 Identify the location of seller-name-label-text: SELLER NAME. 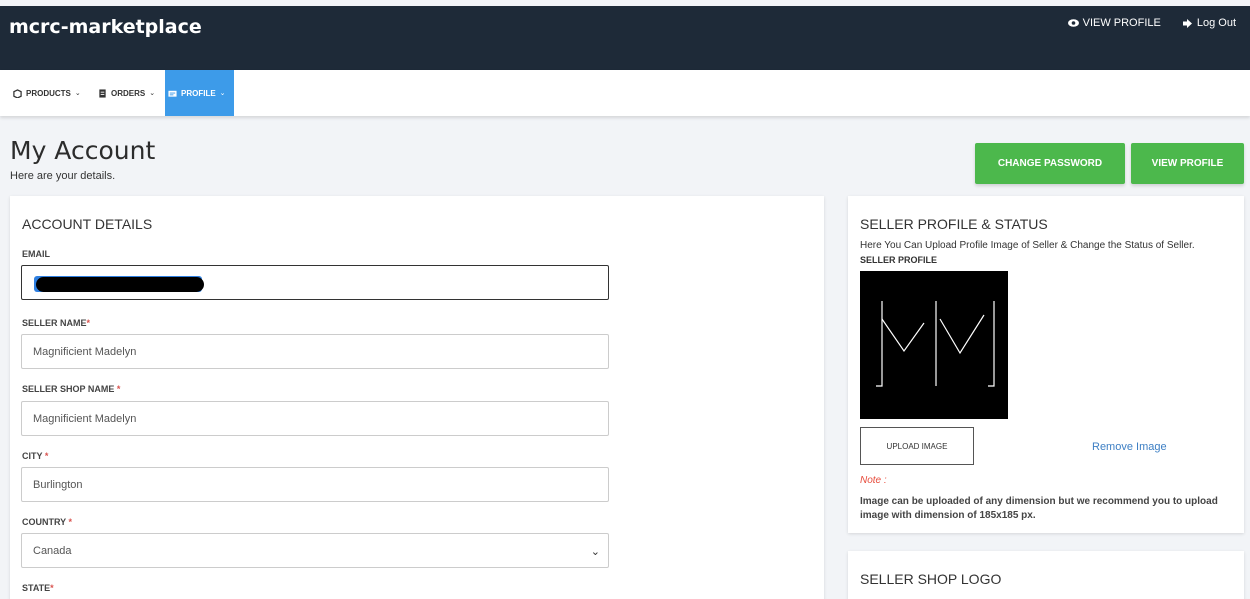
(54, 323).